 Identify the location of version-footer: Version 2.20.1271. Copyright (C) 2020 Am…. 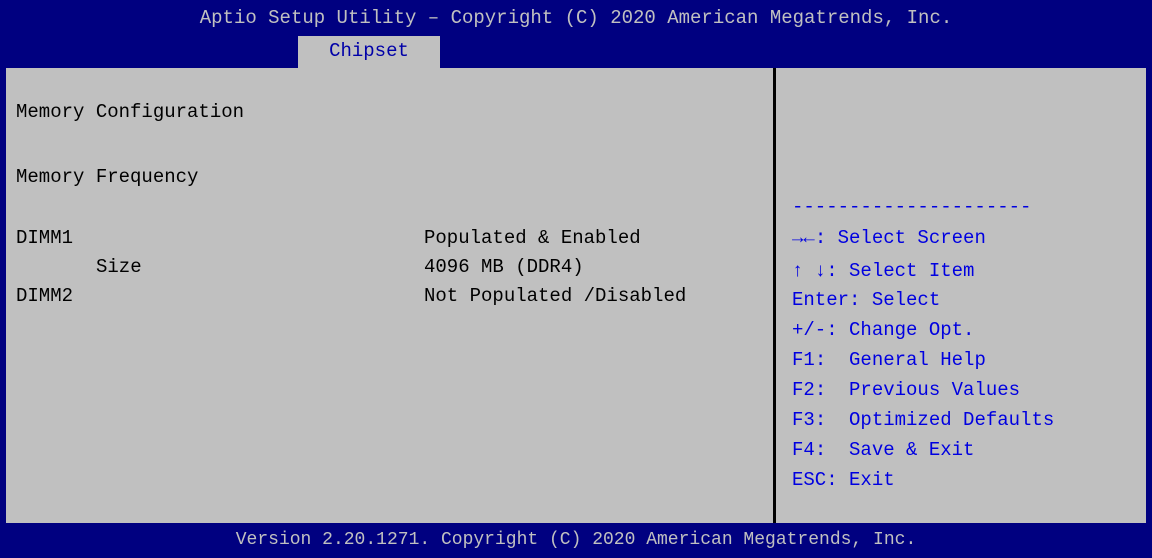
(576, 540).